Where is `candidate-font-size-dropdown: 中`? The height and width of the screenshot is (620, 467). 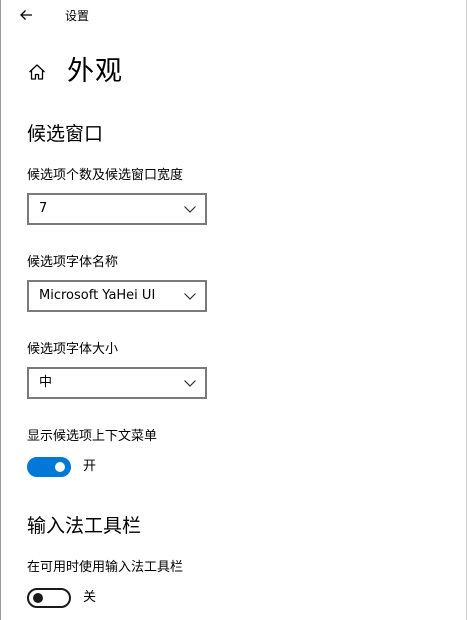
candidate-font-size-dropdown: 中 is located at coordinates (117, 383).